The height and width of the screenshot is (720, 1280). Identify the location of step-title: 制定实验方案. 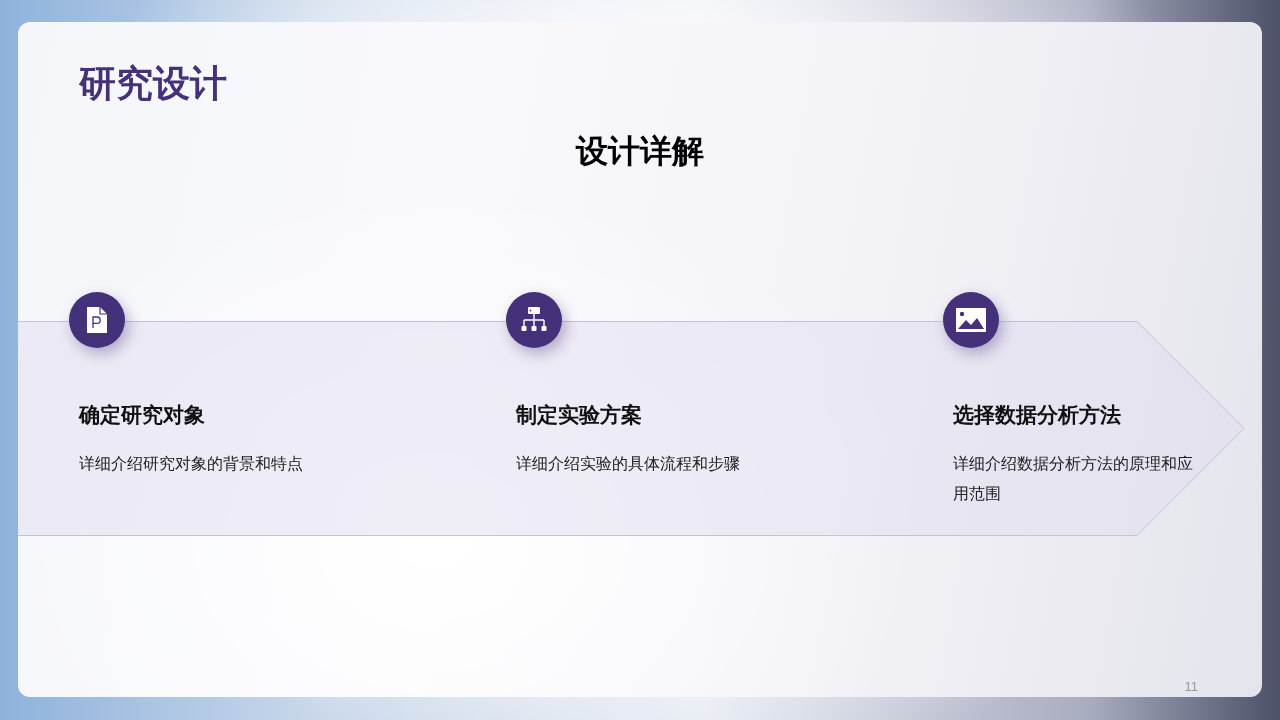
(579, 414).